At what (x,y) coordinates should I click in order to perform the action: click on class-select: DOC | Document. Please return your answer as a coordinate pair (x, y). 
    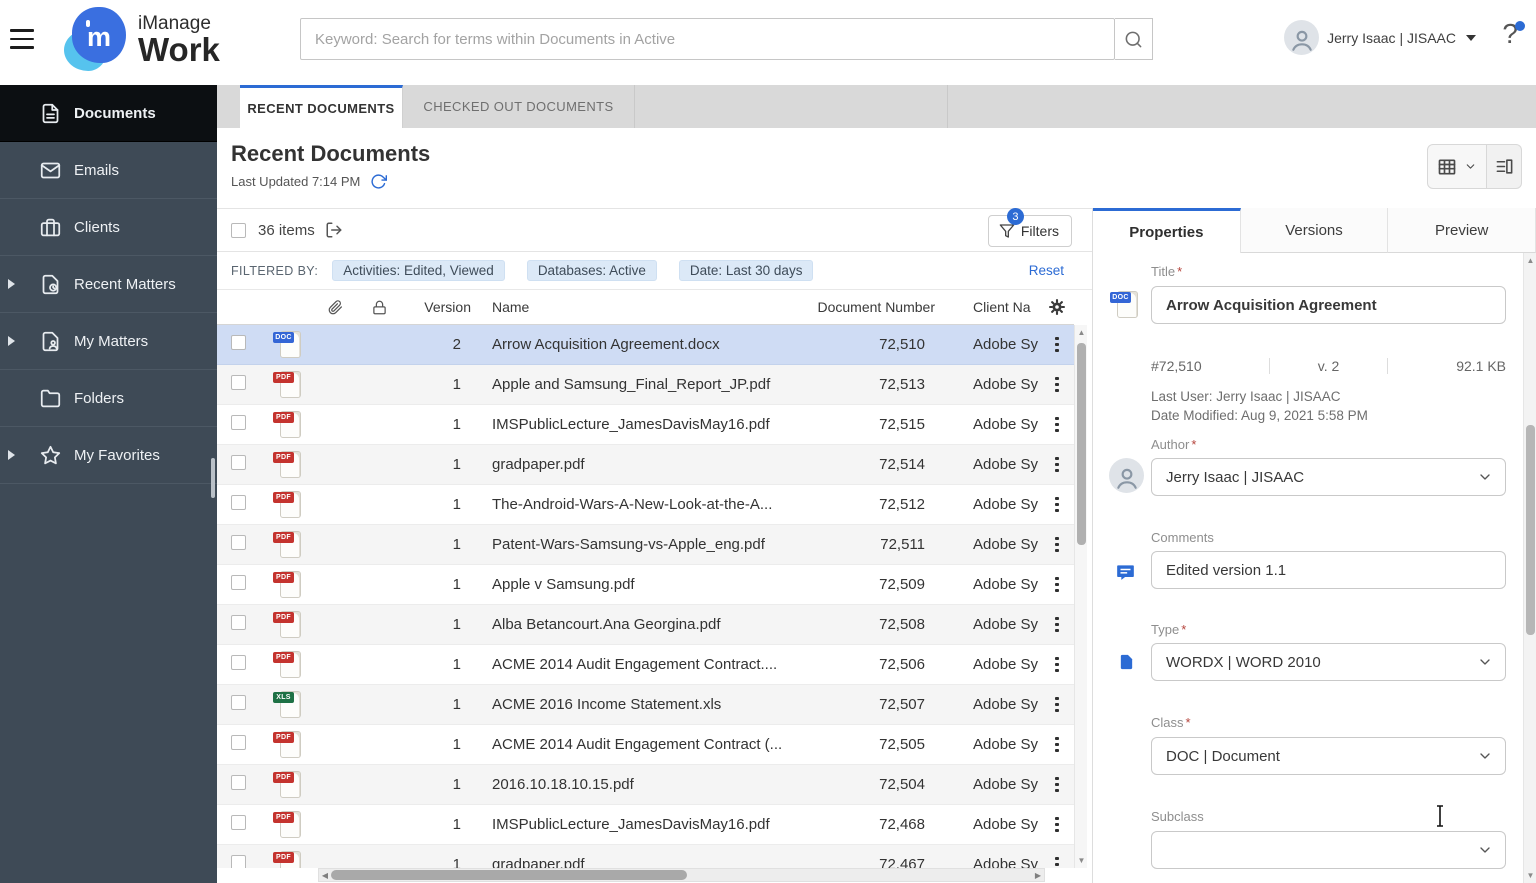
    Looking at the image, I should click on (1328, 756).